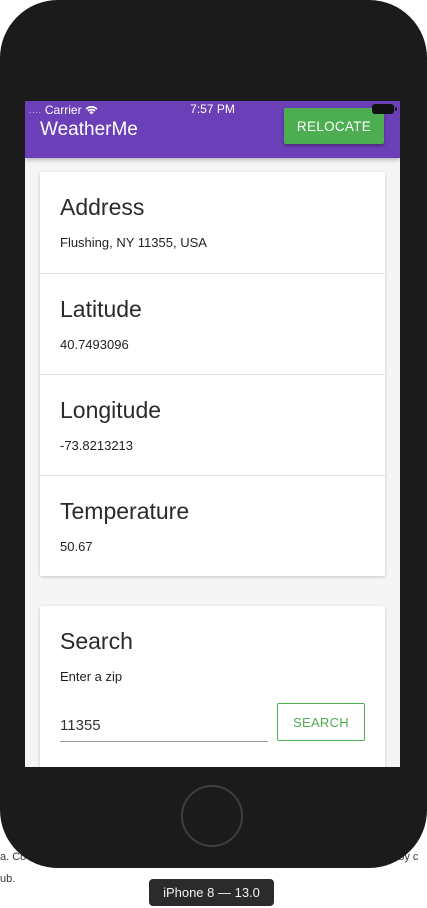 The width and height of the screenshot is (427, 908). What do you see at coordinates (94, 344) in the screenshot?
I see `latitude-value: 40.7493096` at bounding box center [94, 344].